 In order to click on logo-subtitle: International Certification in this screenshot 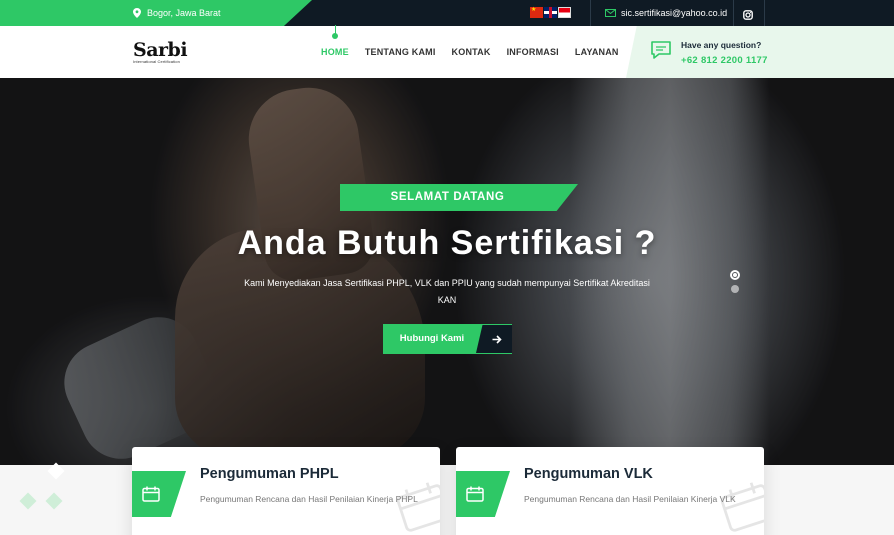, I will do `click(156, 61)`.